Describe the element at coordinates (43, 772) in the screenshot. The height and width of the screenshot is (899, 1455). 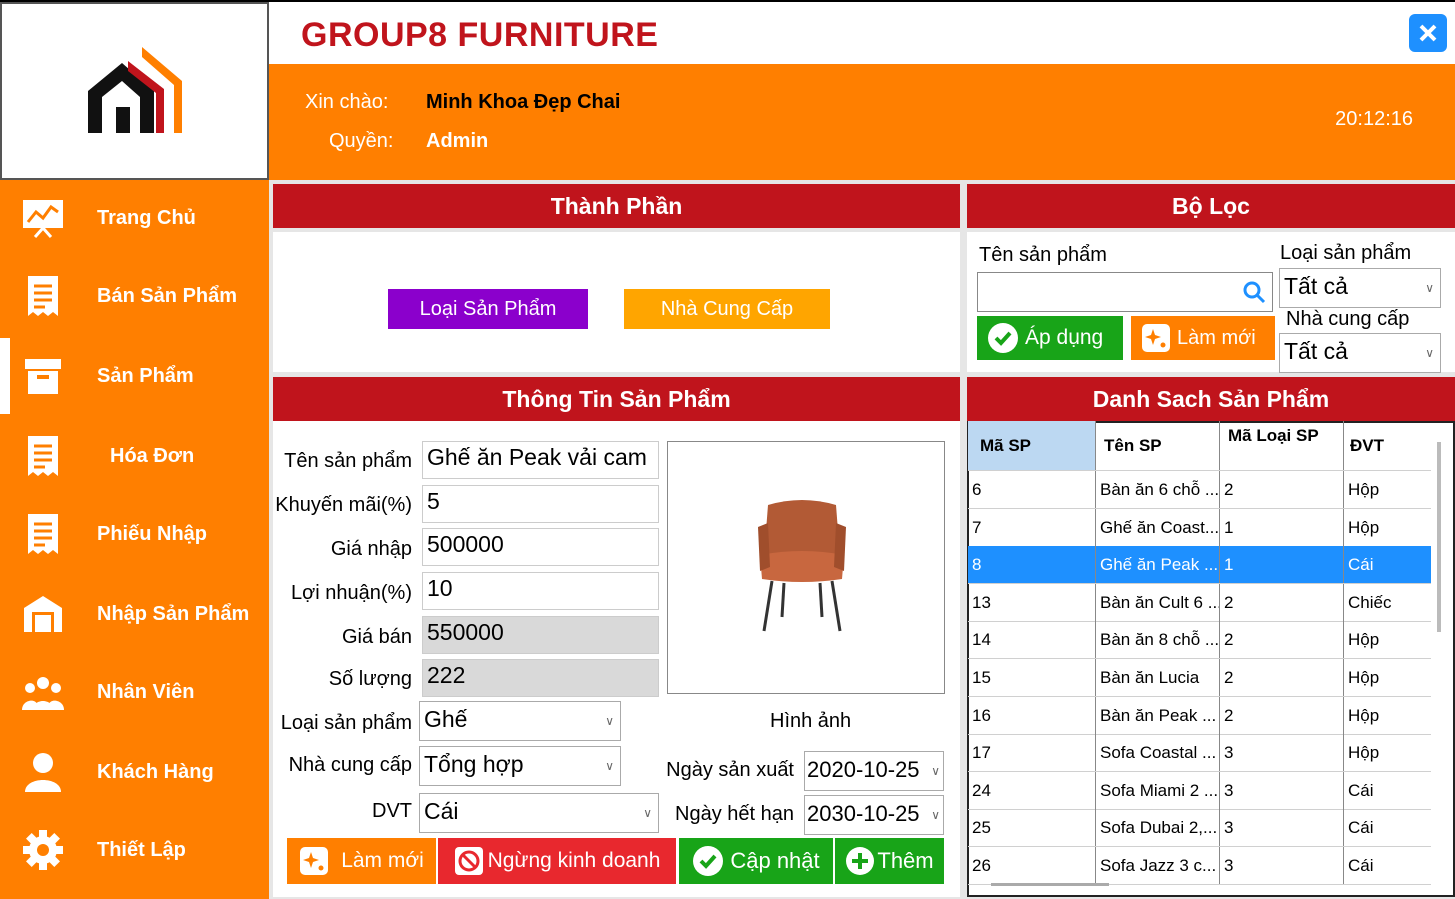
I see `user-icon` at that location.